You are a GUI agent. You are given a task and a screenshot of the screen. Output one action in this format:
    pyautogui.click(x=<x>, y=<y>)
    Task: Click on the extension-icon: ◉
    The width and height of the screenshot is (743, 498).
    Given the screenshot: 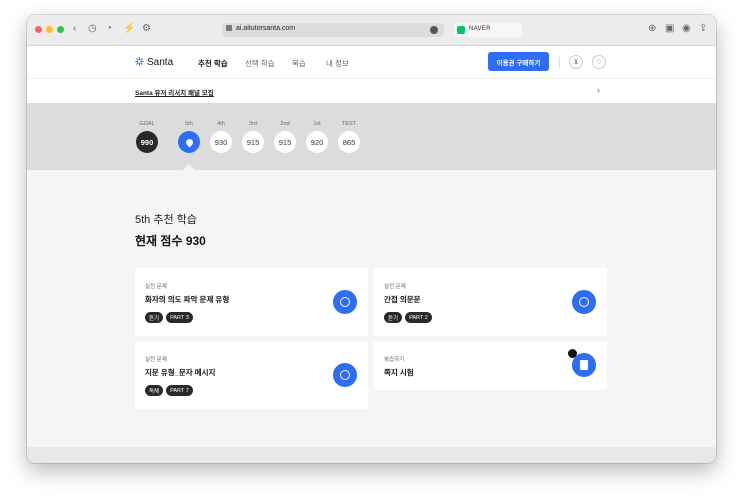 What is the action you would take?
    pyautogui.click(x=686, y=29)
    